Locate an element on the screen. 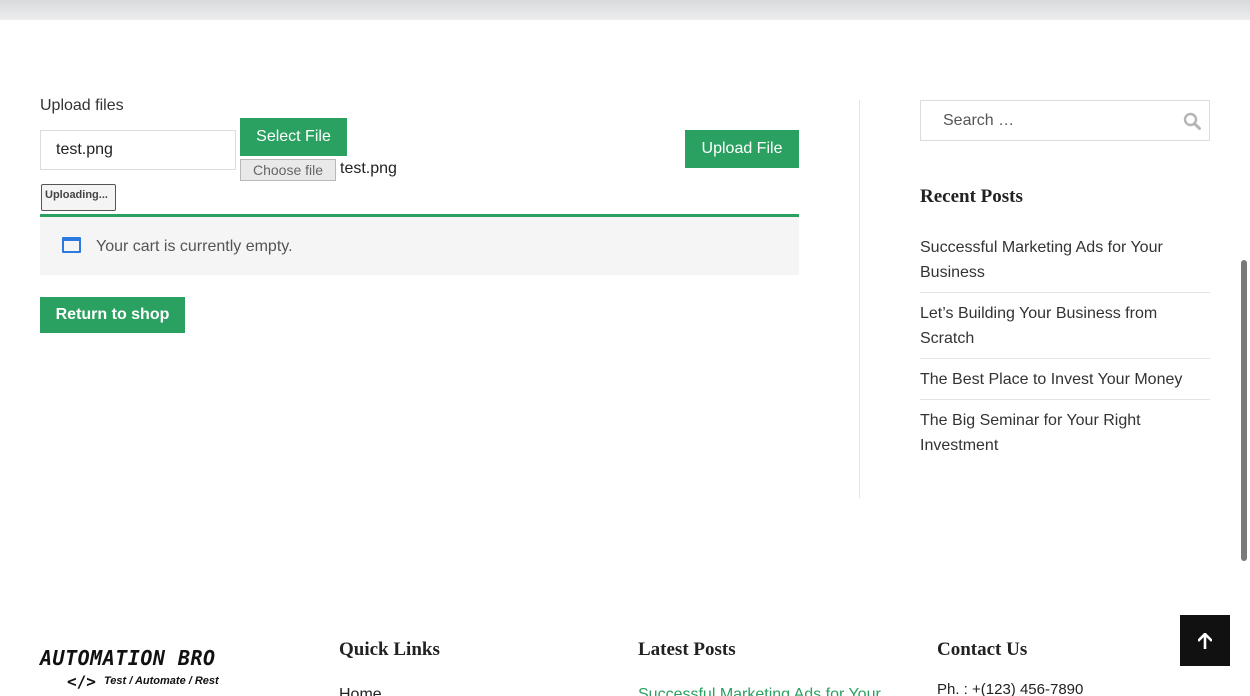 The image size is (1250, 696). latest-posts-title: Latest Posts is located at coordinates (687, 649).